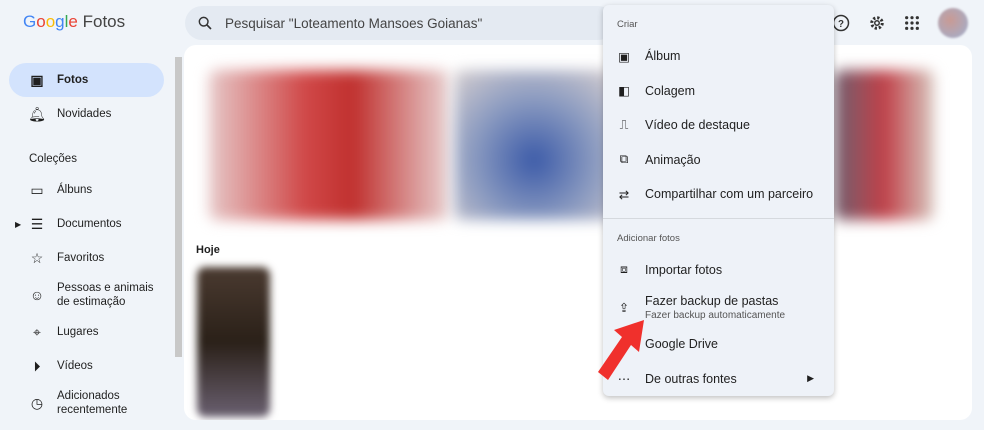 The width and height of the screenshot is (984, 430). What do you see at coordinates (953, 23) in the screenshot?
I see `avatar` at bounding box center [953, 23].